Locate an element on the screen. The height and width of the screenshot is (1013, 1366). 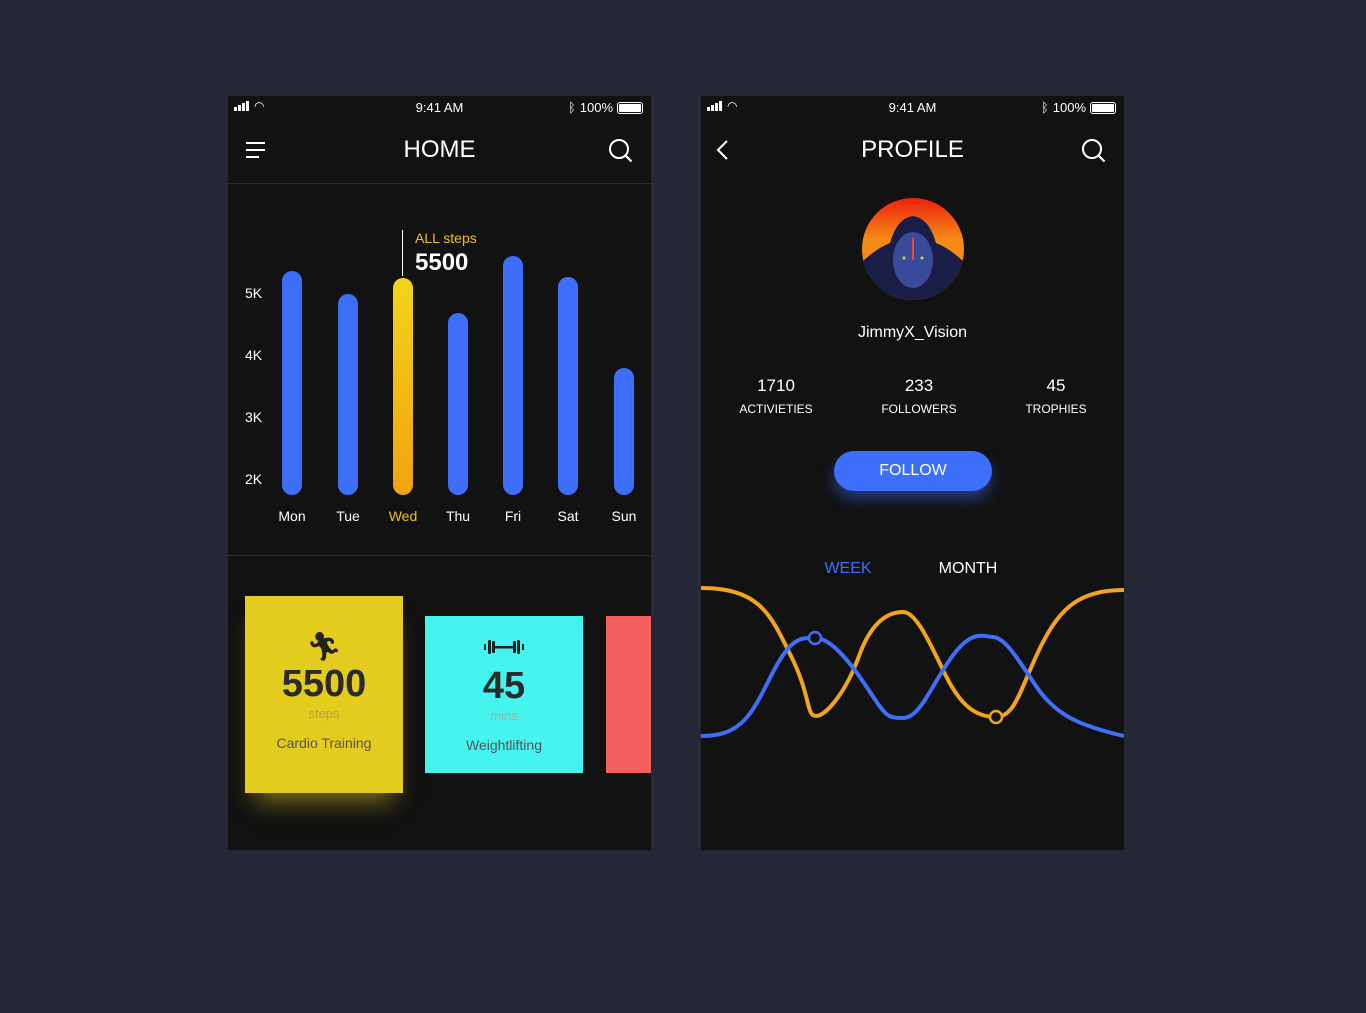
follow-button: FOLLOW is located at coordinates (913, 471).